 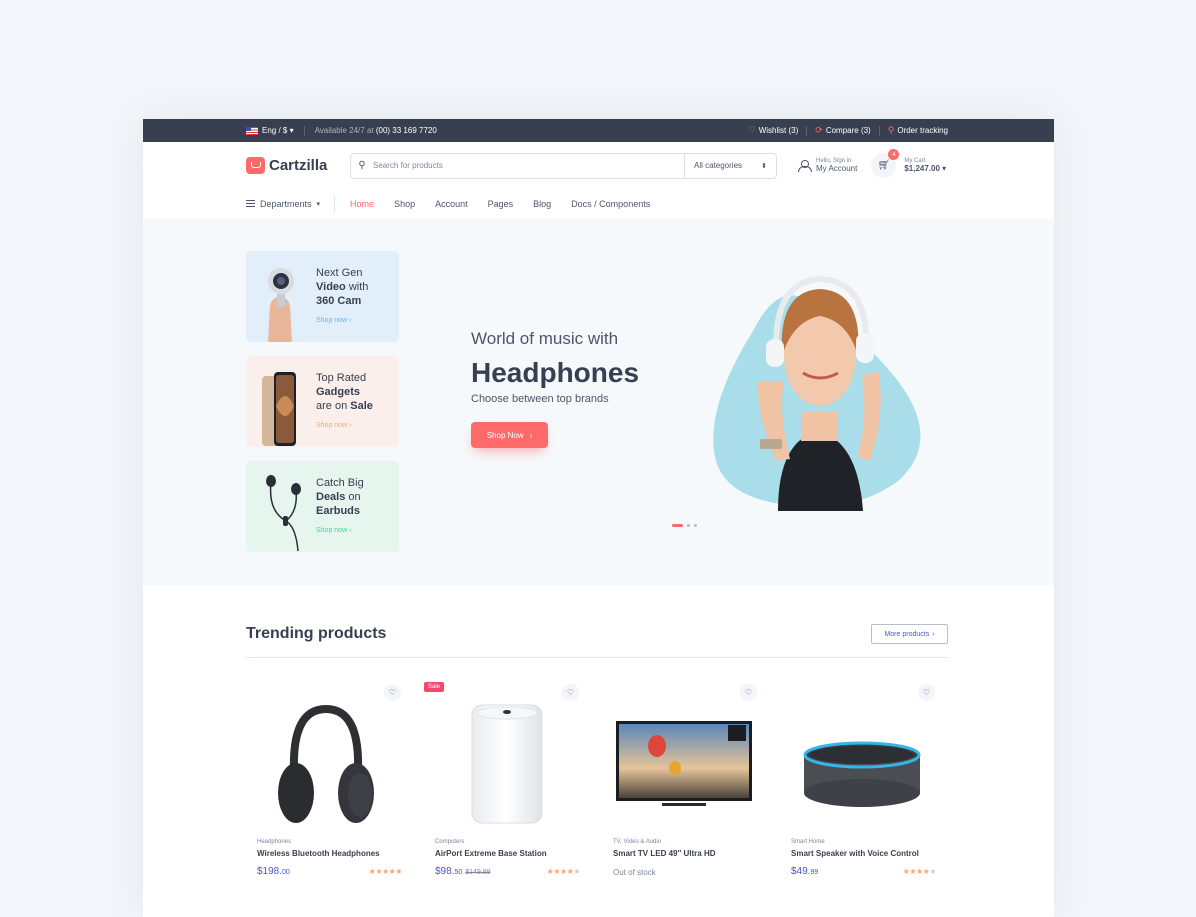 I want to click on menu-icon, so click(x=250, y=203).